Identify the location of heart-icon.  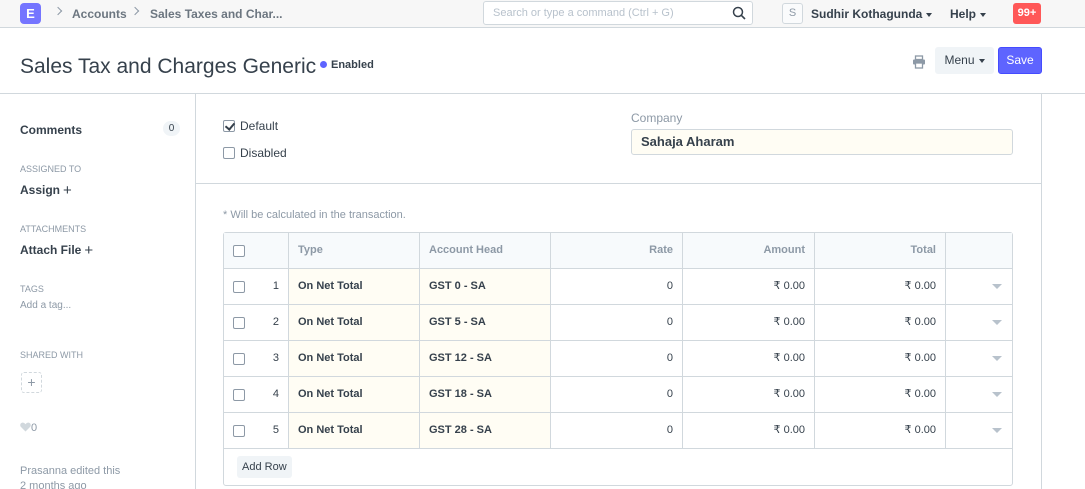
(25, 427).